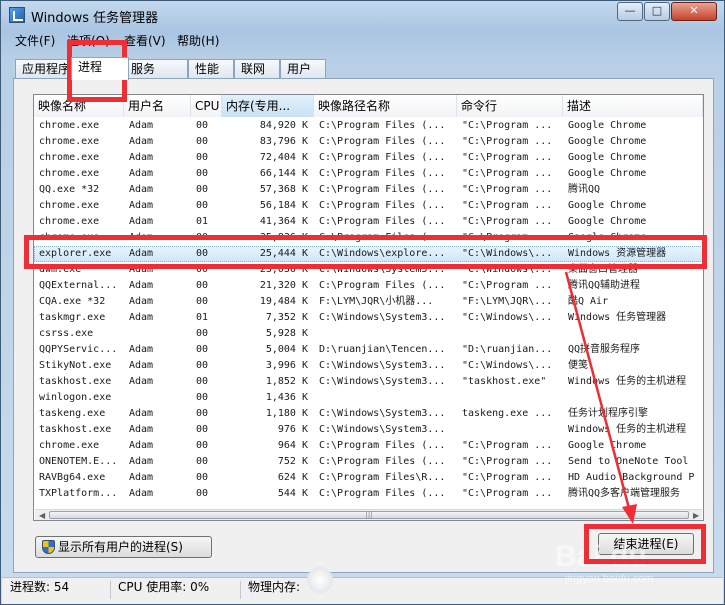 The image size is (725, 605). Describe the element at coordinates (100, 68) in the screenshot. I see `tab-processes: 进程` at that location.